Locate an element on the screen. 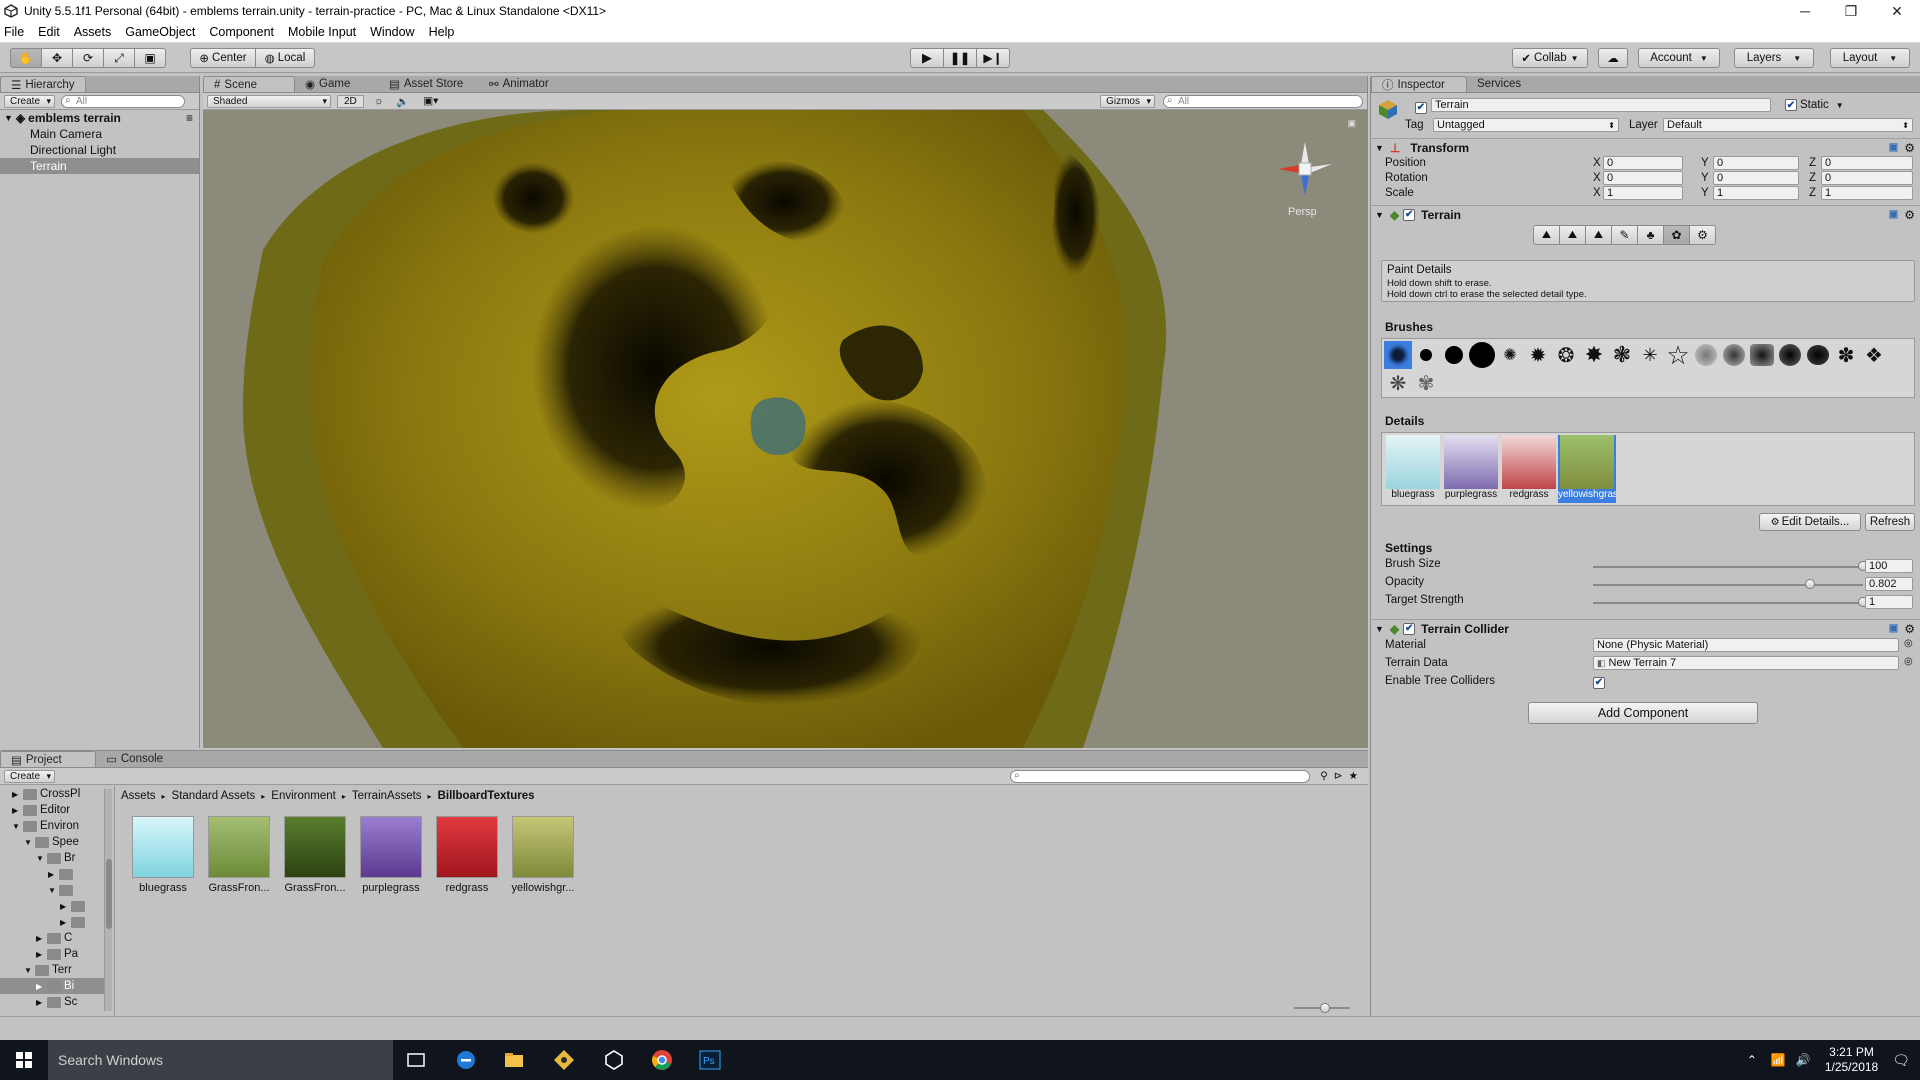  scale-y-field: 1 is located at coordinates (1756, 193).